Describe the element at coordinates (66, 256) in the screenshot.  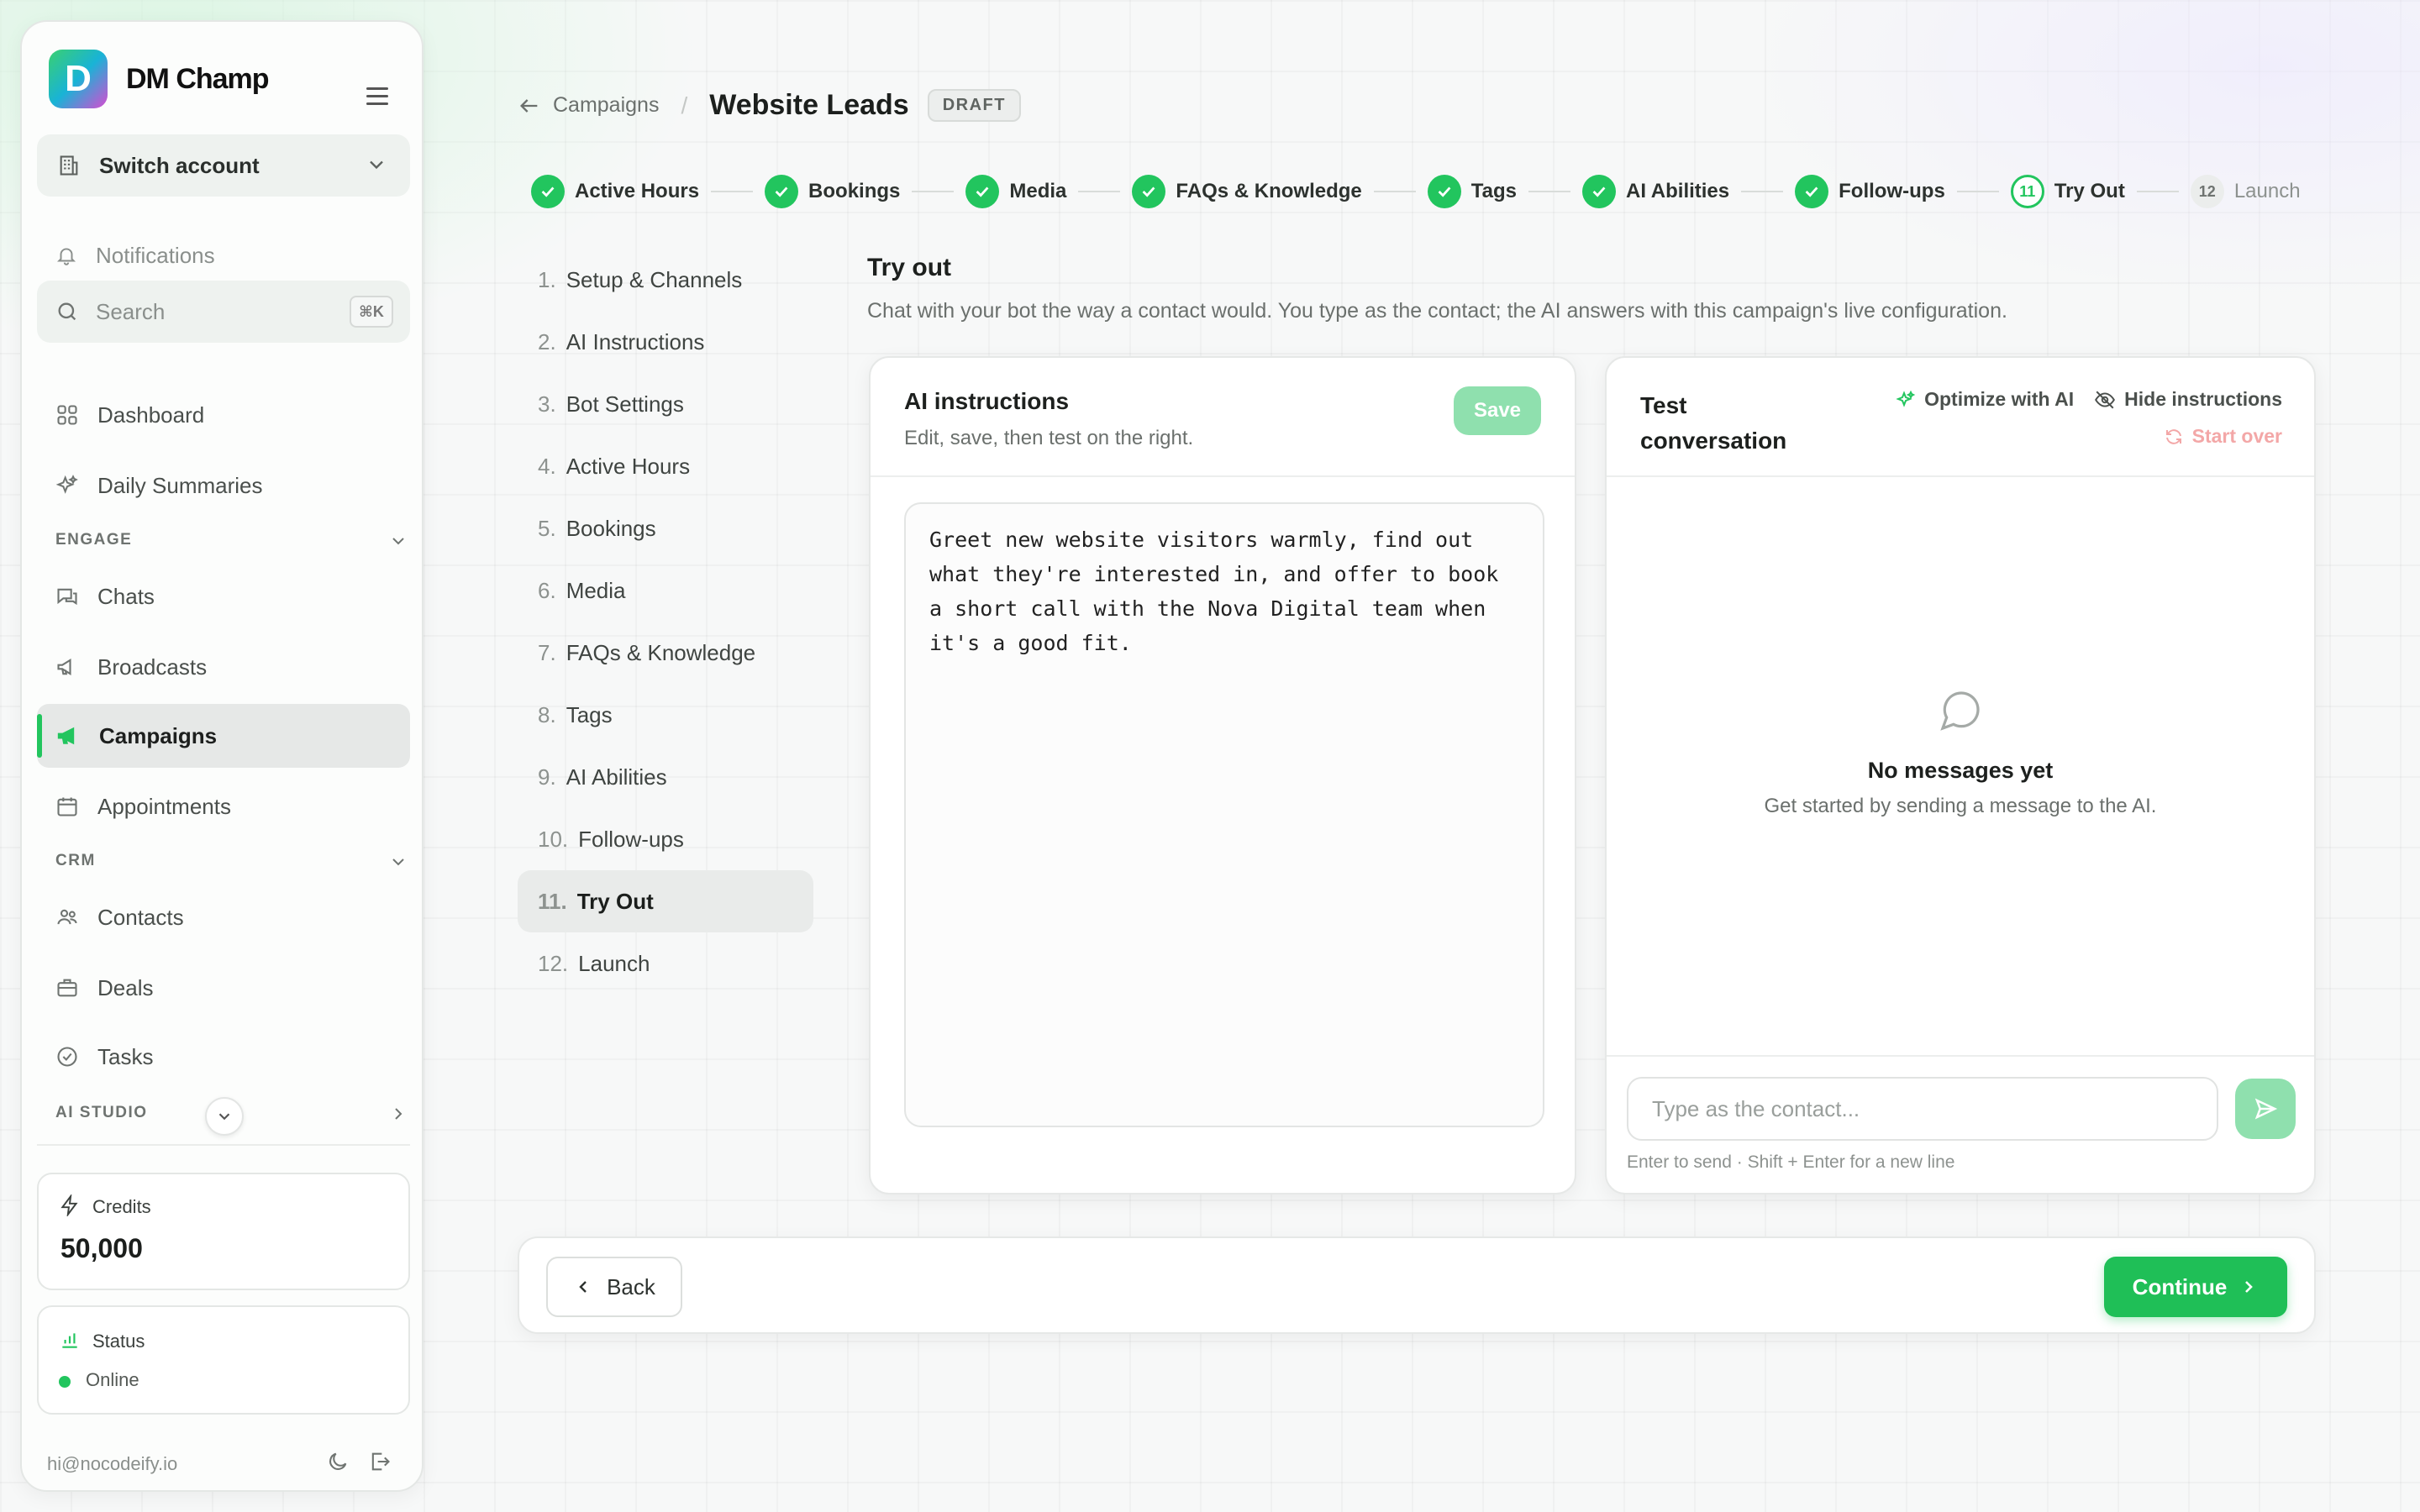
I see `bell-icon` at that location.